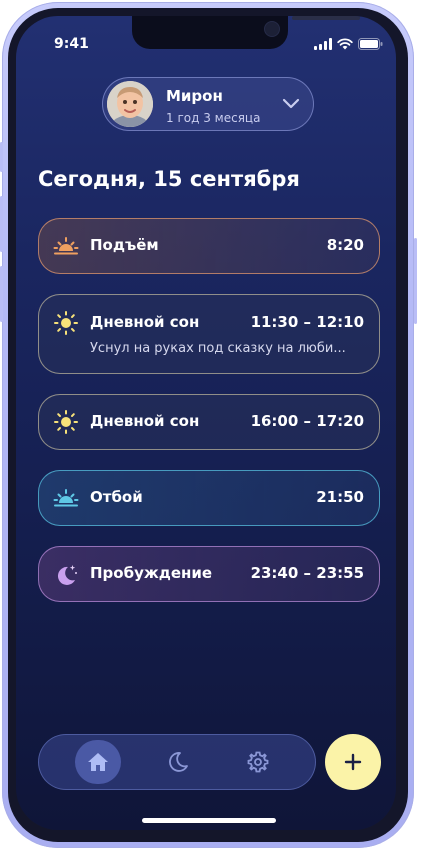 The image size is (421, 852). I want to click on moon-stars-icon, so click(67, 575).